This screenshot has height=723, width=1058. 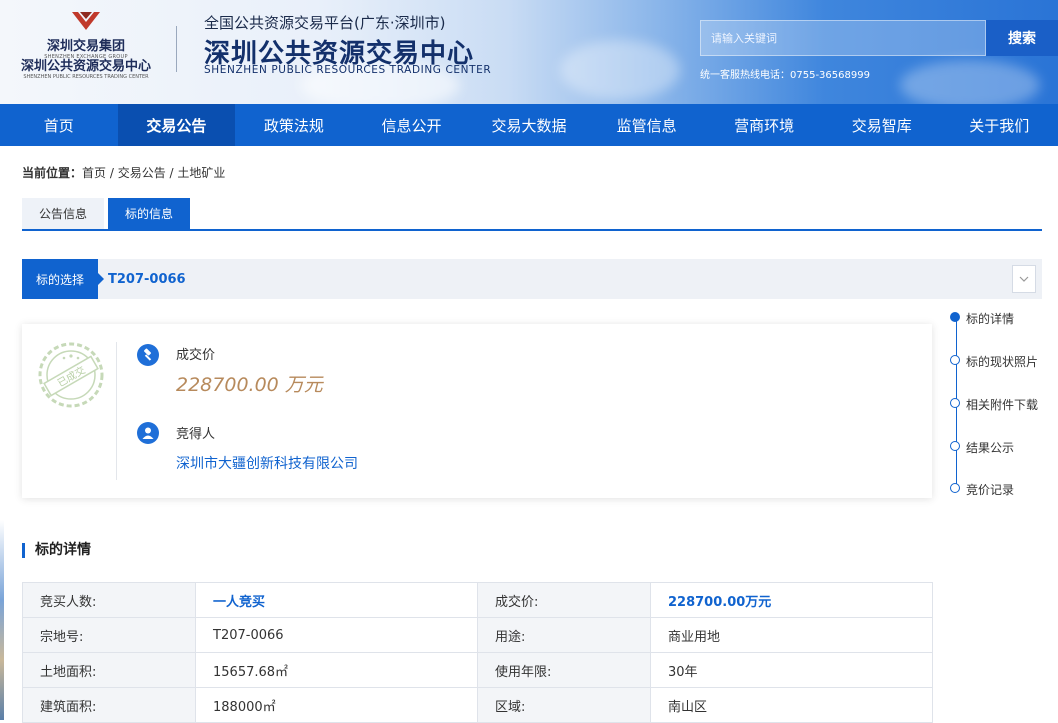 What do you see at coordinates (109, 670) in the screenshot?
I see `table-key: 土地面积:` at bounding box center [109, 670].